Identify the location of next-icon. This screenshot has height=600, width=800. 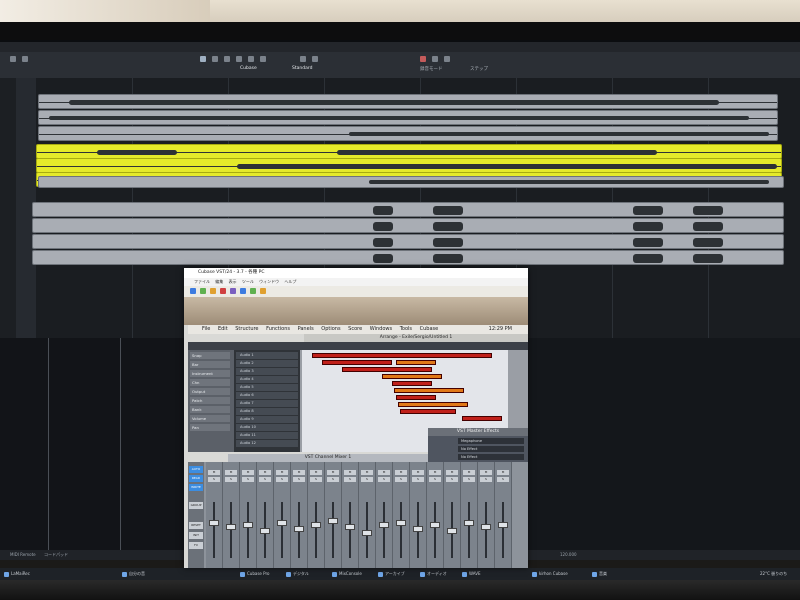
(253, 291).